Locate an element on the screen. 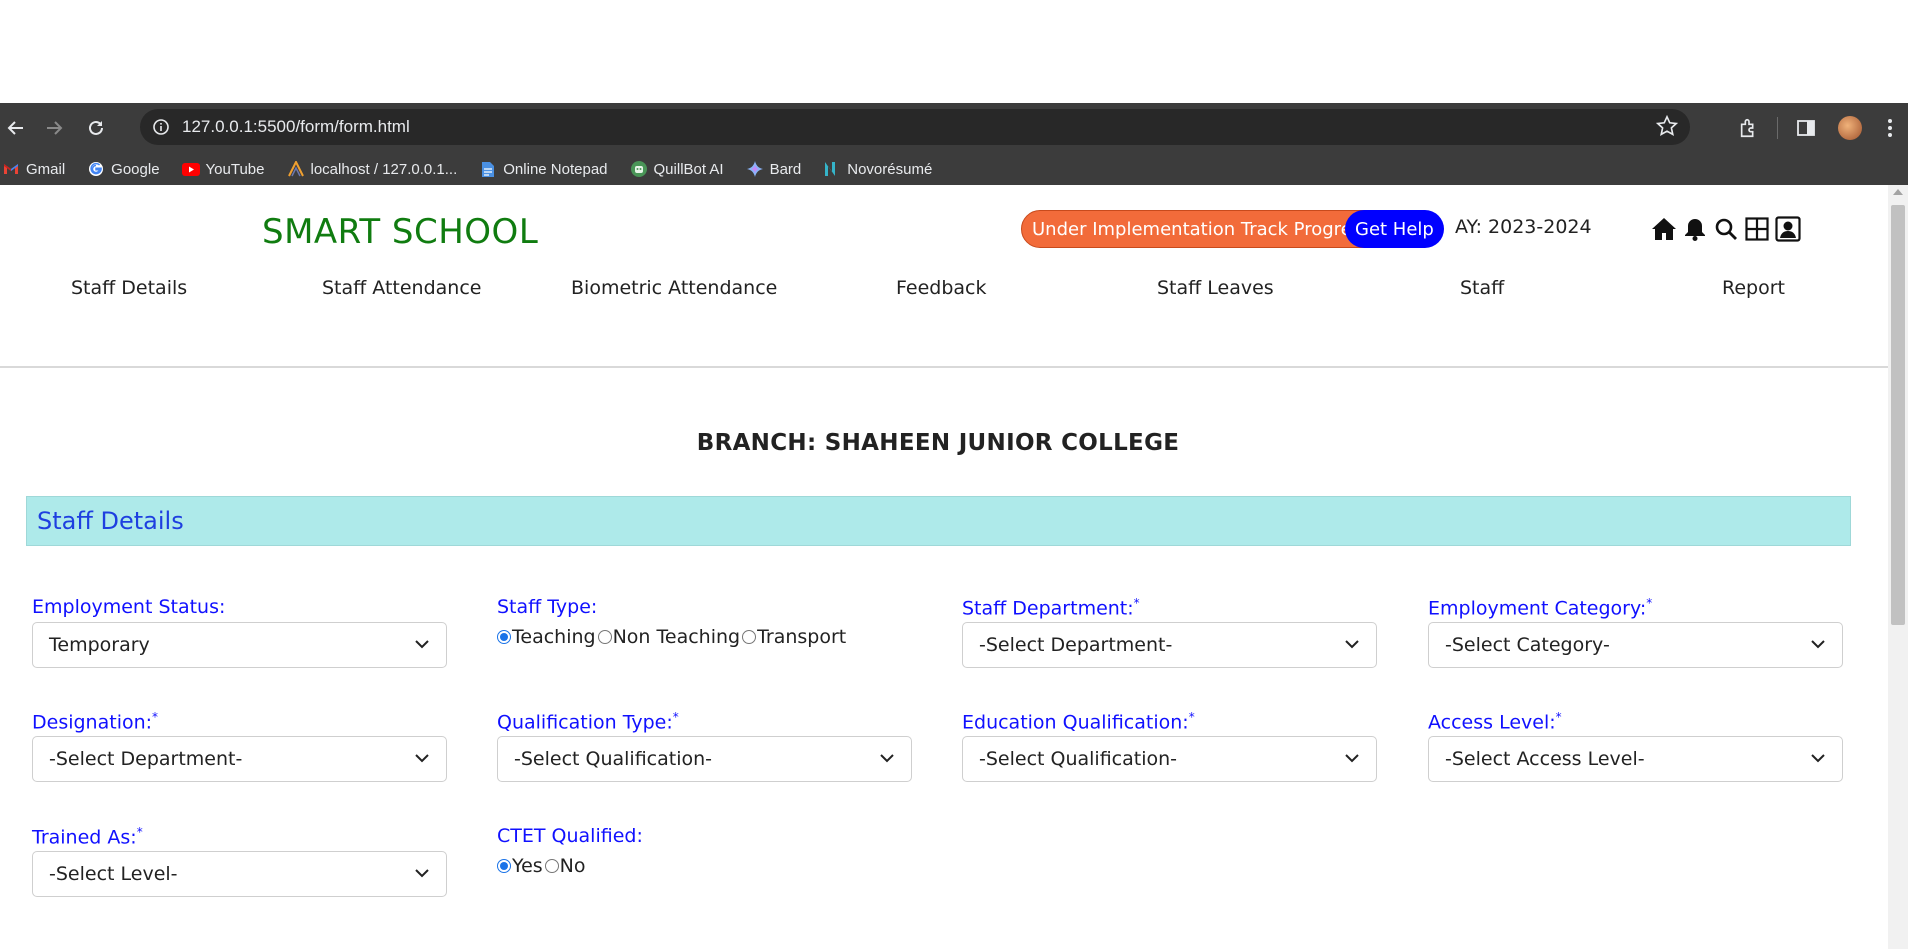  employment-category-label: Employment Category:* is located at coordinates (1540, 608).